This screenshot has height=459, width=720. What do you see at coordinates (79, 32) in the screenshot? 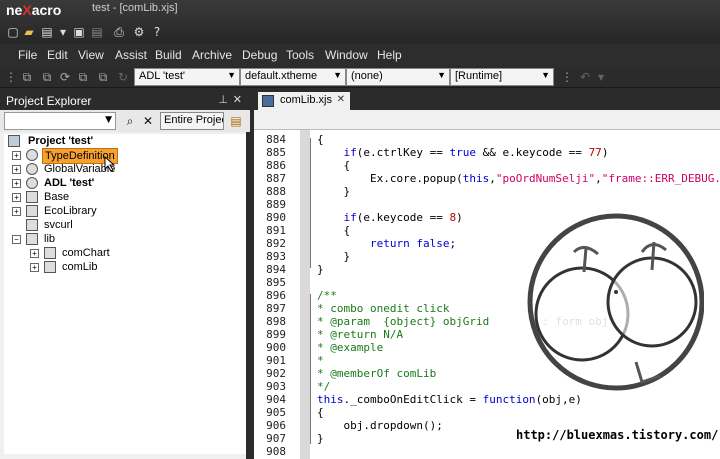
I see `save-icon: ▣` at bounding box center [79, 32].